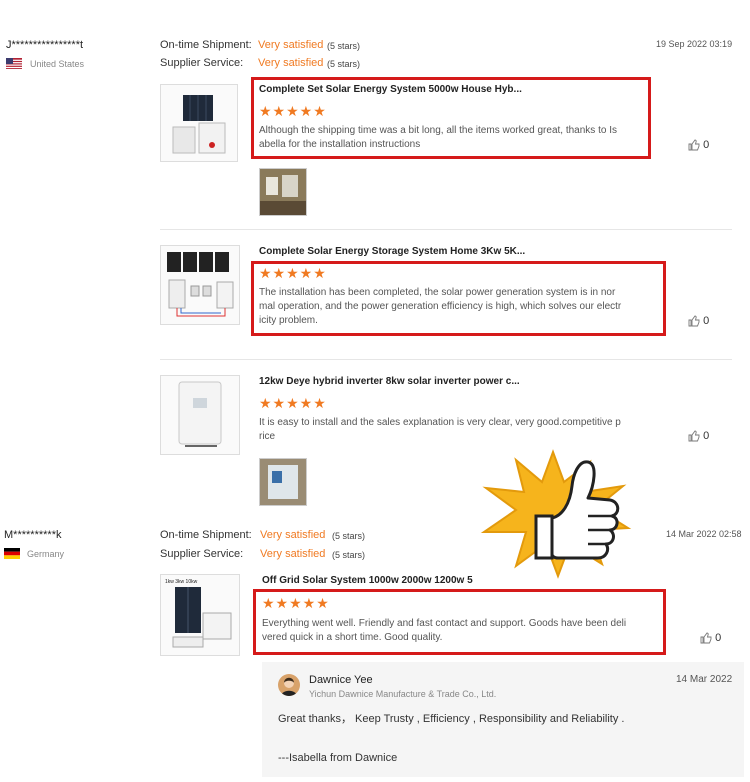 The height and width of the screenshot is (782, 750). I want to click on reply-date: 14 Mar 2022, so click(704, 679).